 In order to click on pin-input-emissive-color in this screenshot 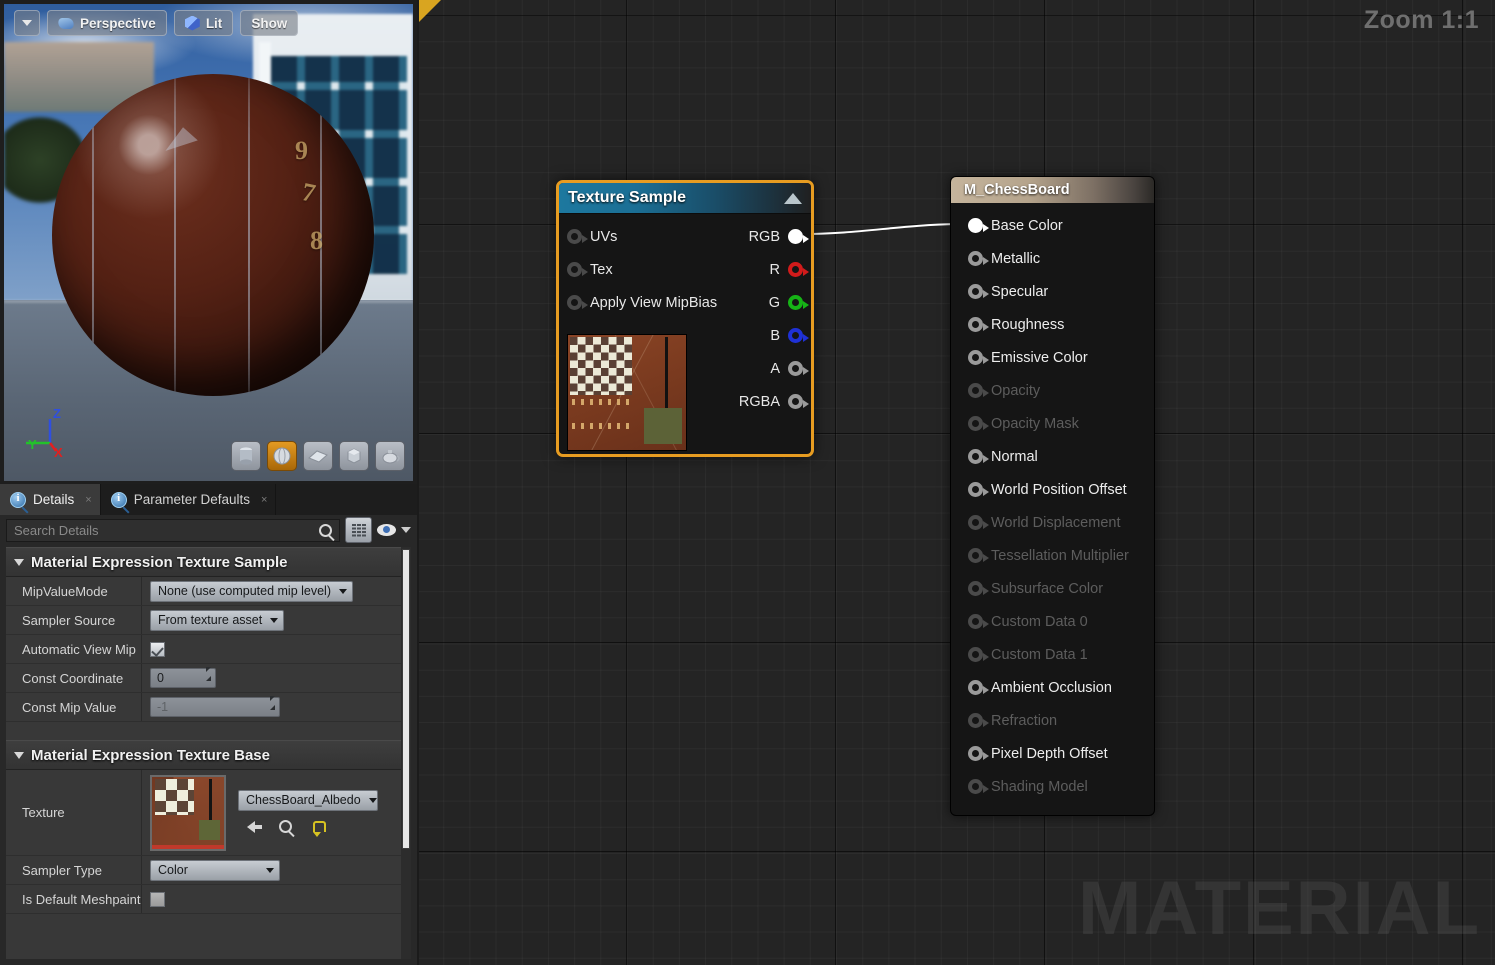, I will do `click(978, 357)`.